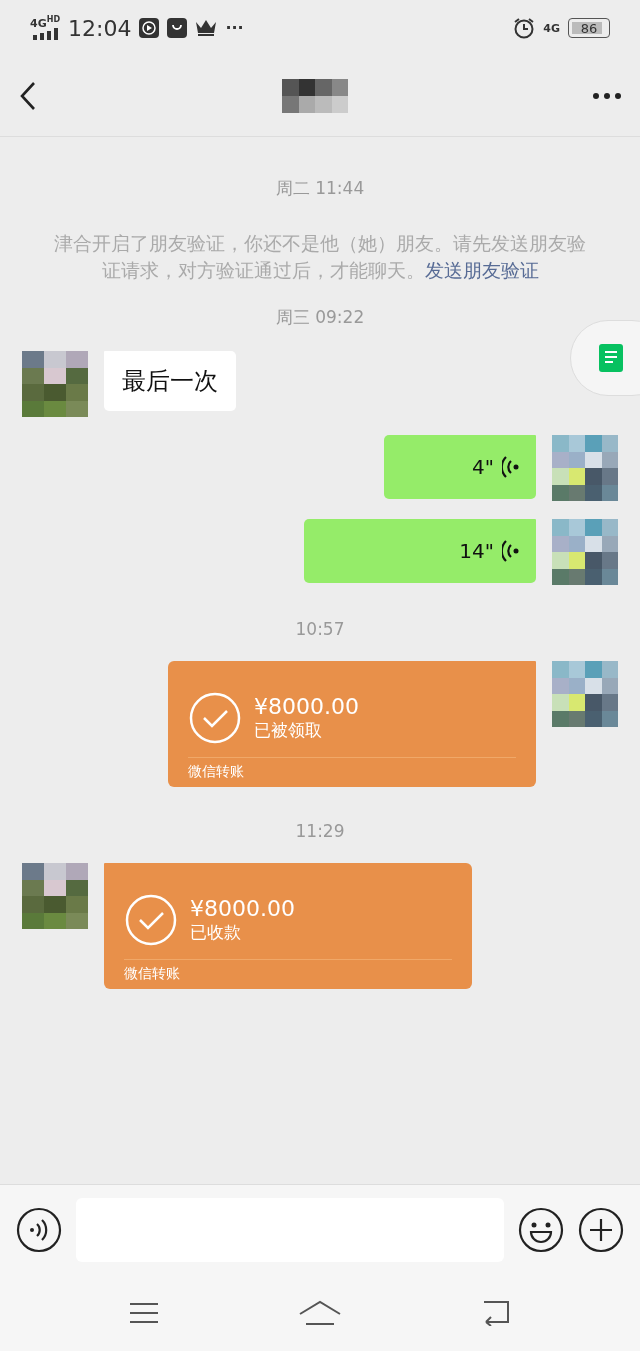 This screenshot has width=640, height=1351. Describe the element at coordinates (234, 28) in the screenshot. I see `more-notifications: ···` at that location.